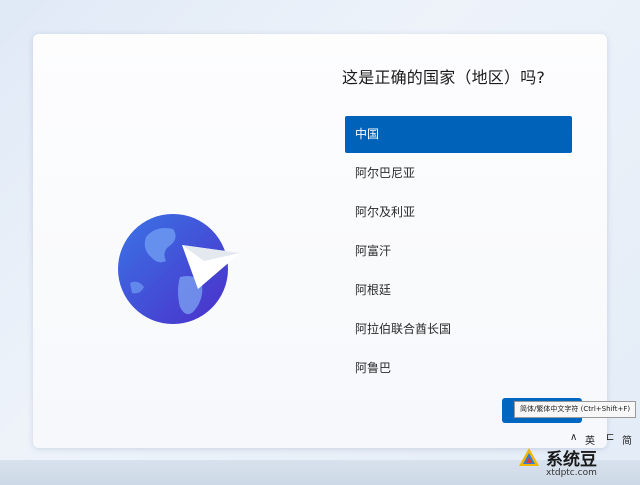 Image resolution: width=640 pixels, height=485 pixels. What do you see at coordinates (458, 329) in the screenshot?
I see `region-item-uae: 阿拉伯联合酋长国` at bounding box center [458, 329].